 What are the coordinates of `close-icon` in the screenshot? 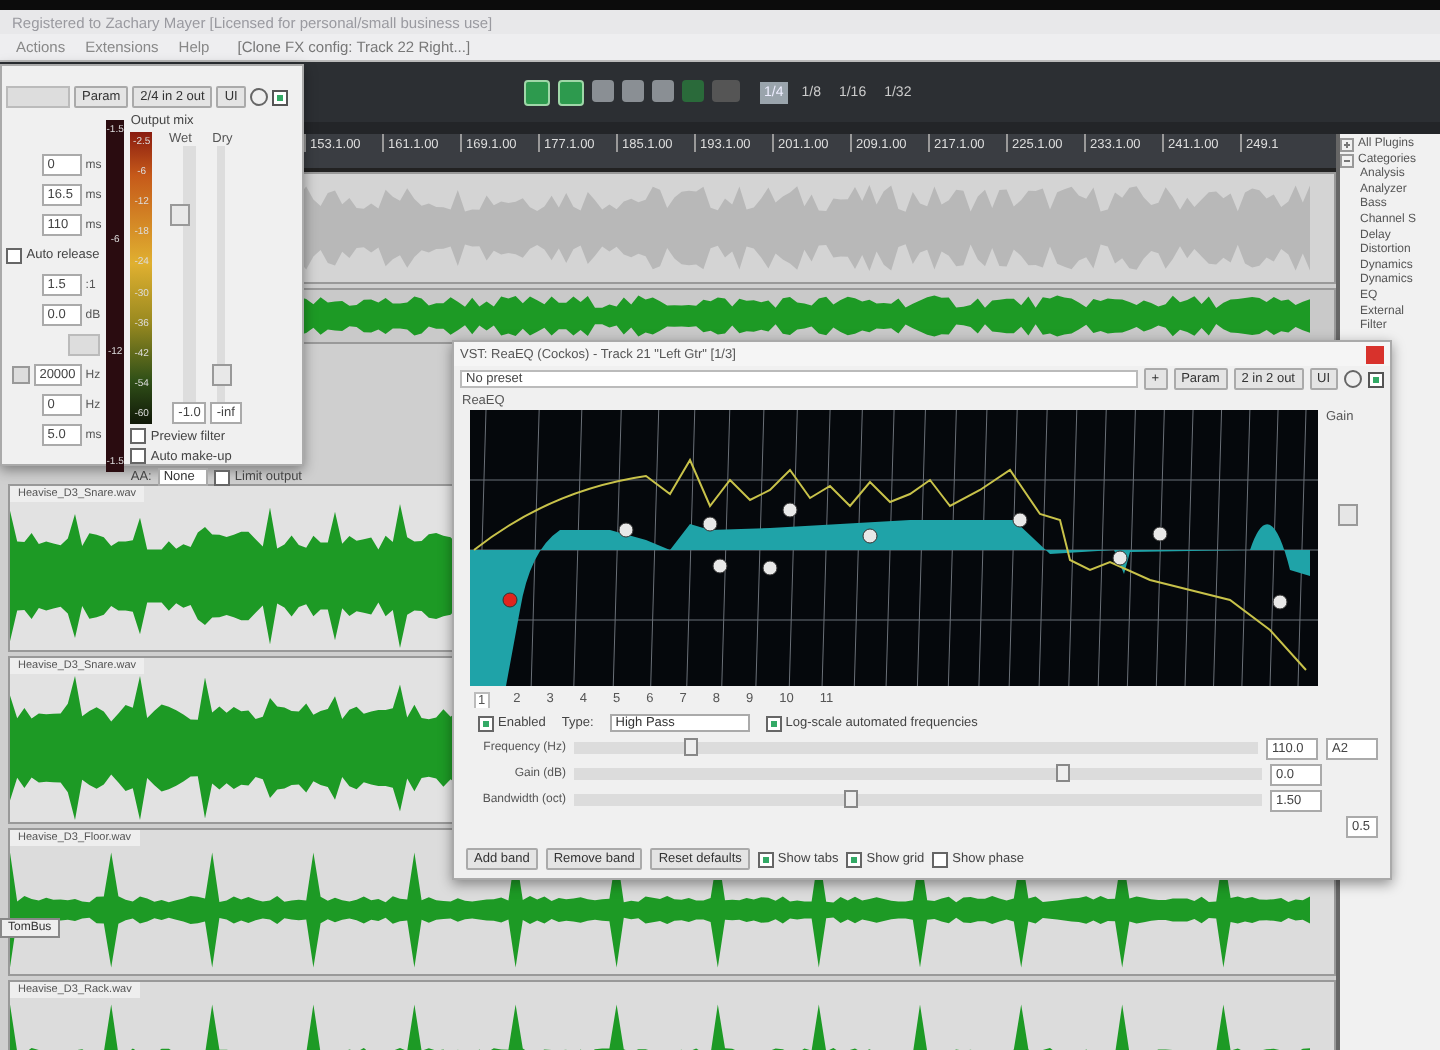 It's located at (1375, 354).